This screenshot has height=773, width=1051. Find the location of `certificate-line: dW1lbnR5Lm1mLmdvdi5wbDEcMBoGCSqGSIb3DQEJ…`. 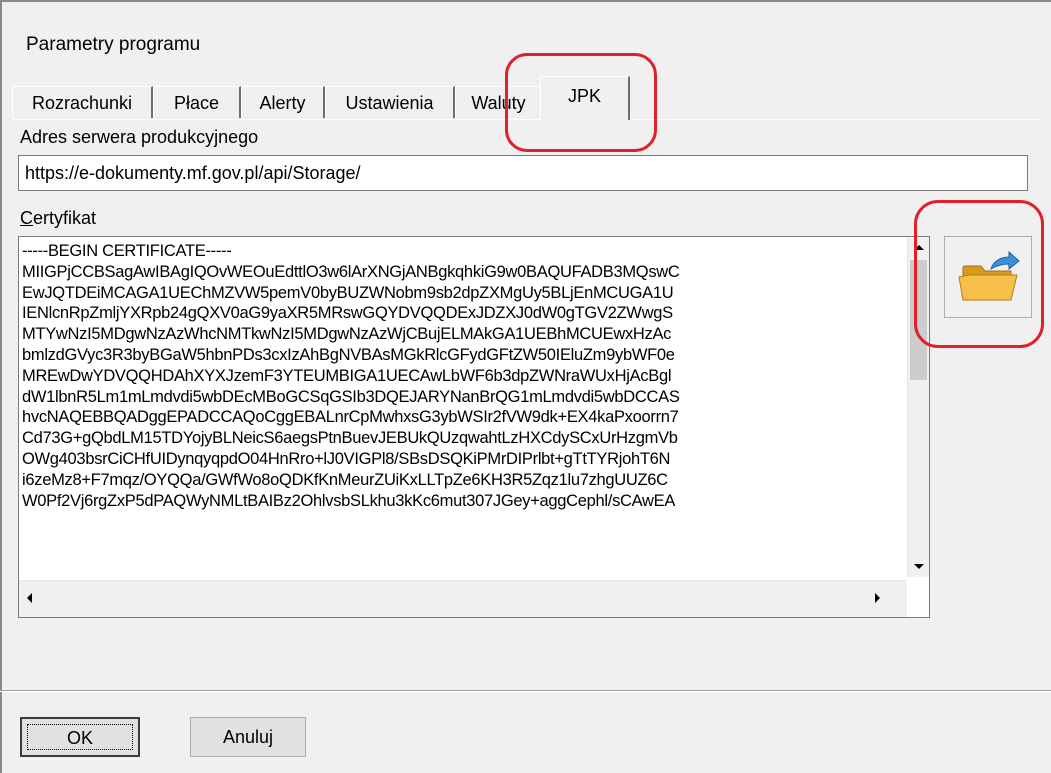

certificate-line: dW1lbnR5Lm1mLmdvdi5wbDEcMBoGCSqGSIb3DQEJ… is located at coordinates (351, 396).